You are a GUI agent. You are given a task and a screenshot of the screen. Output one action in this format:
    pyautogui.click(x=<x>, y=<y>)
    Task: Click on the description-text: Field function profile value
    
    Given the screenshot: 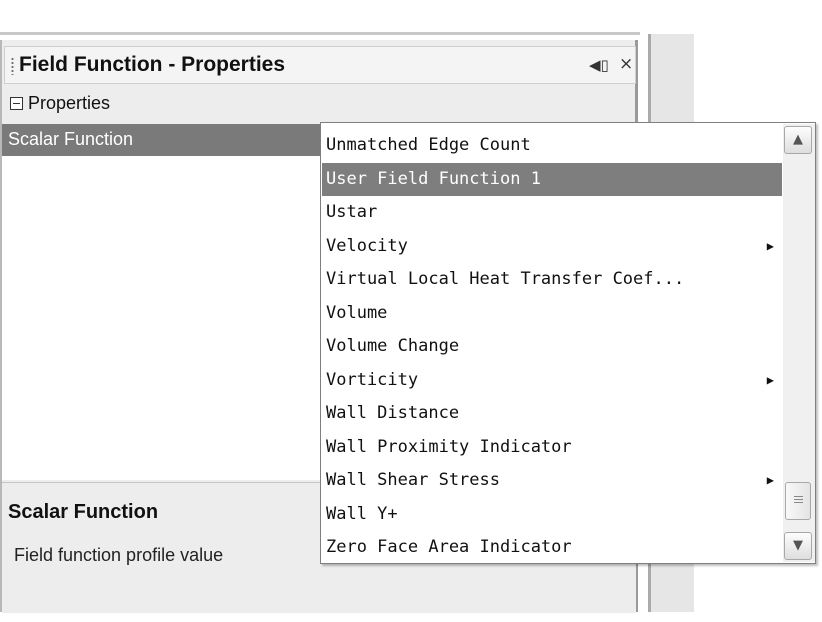 What is the action you would take?
    pyautogui.click(x=119, y=555)
    